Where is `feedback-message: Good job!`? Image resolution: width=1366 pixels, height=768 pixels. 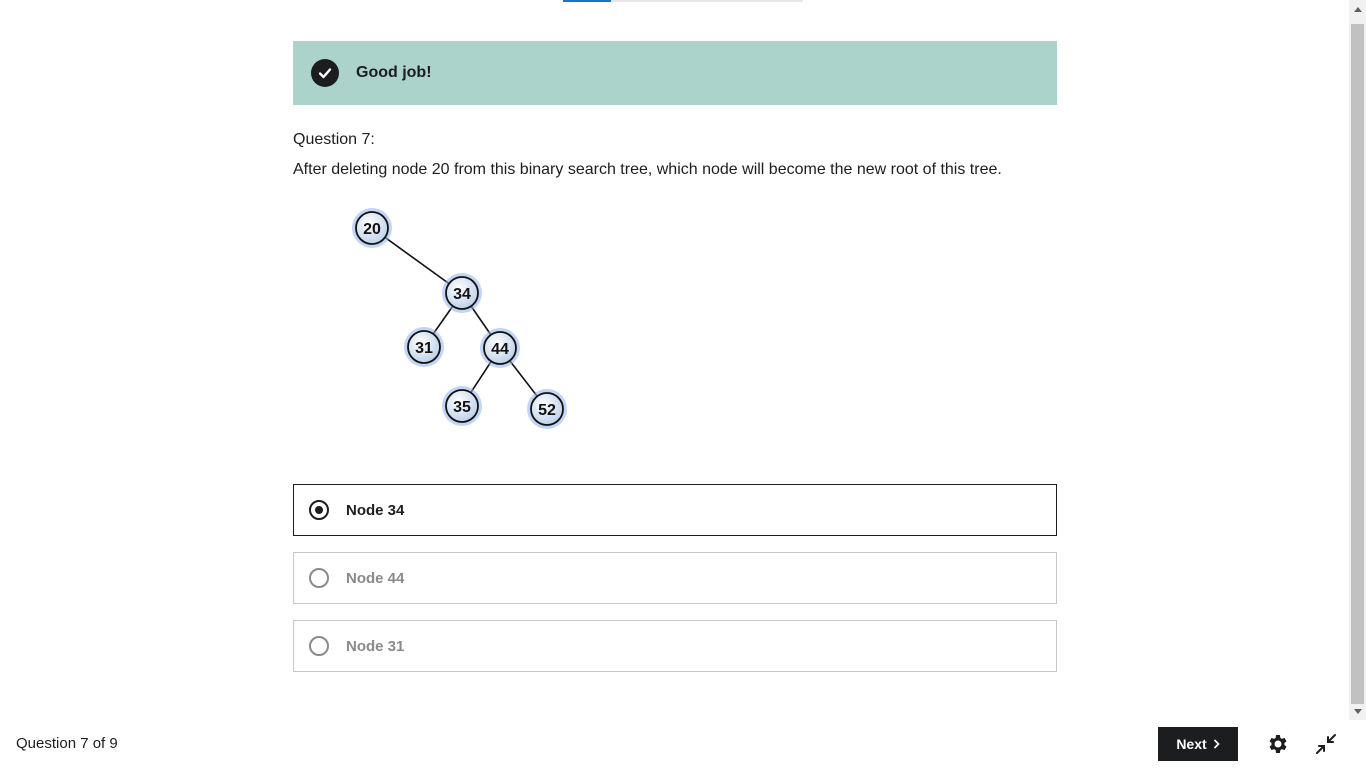 feedback-message: Good job! is located at coordinates (394, 72).